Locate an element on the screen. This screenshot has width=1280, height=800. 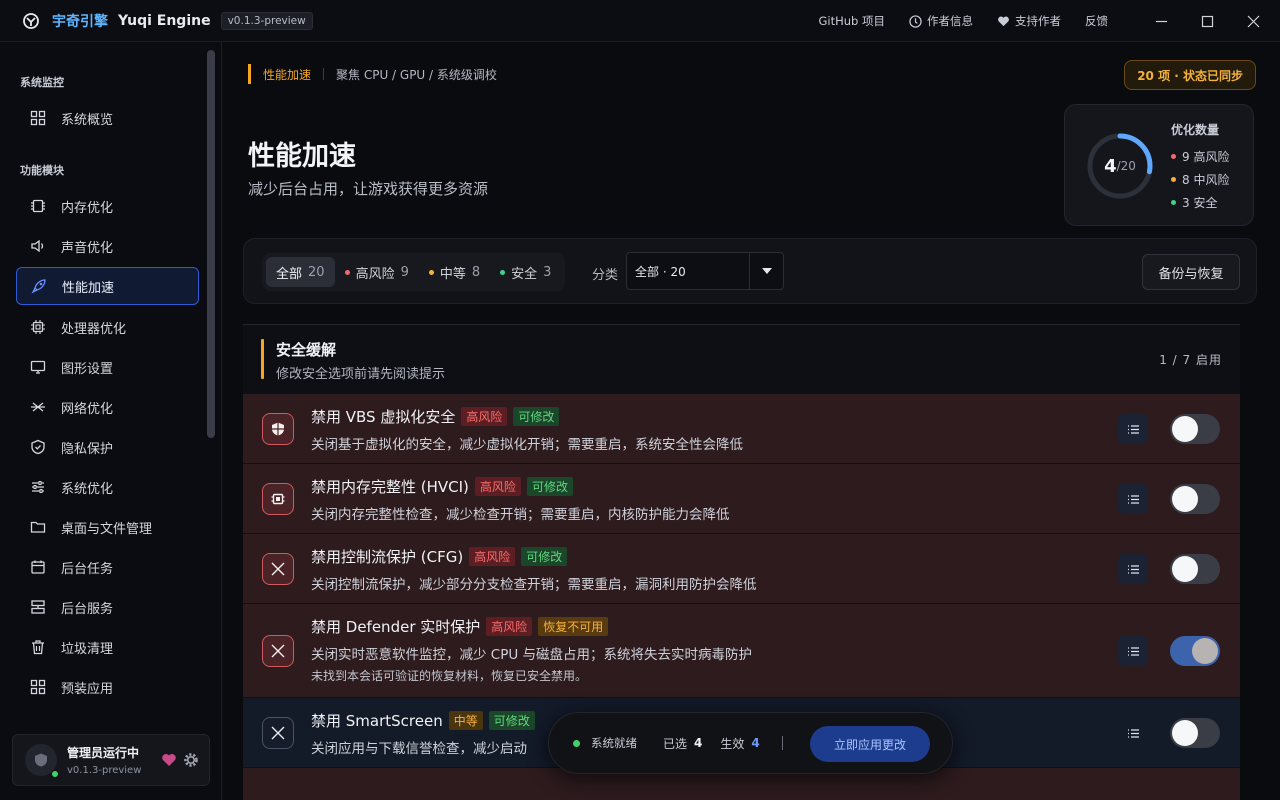
sidebar-item-overview: 系统概览 is located at coordinates (107, 118).